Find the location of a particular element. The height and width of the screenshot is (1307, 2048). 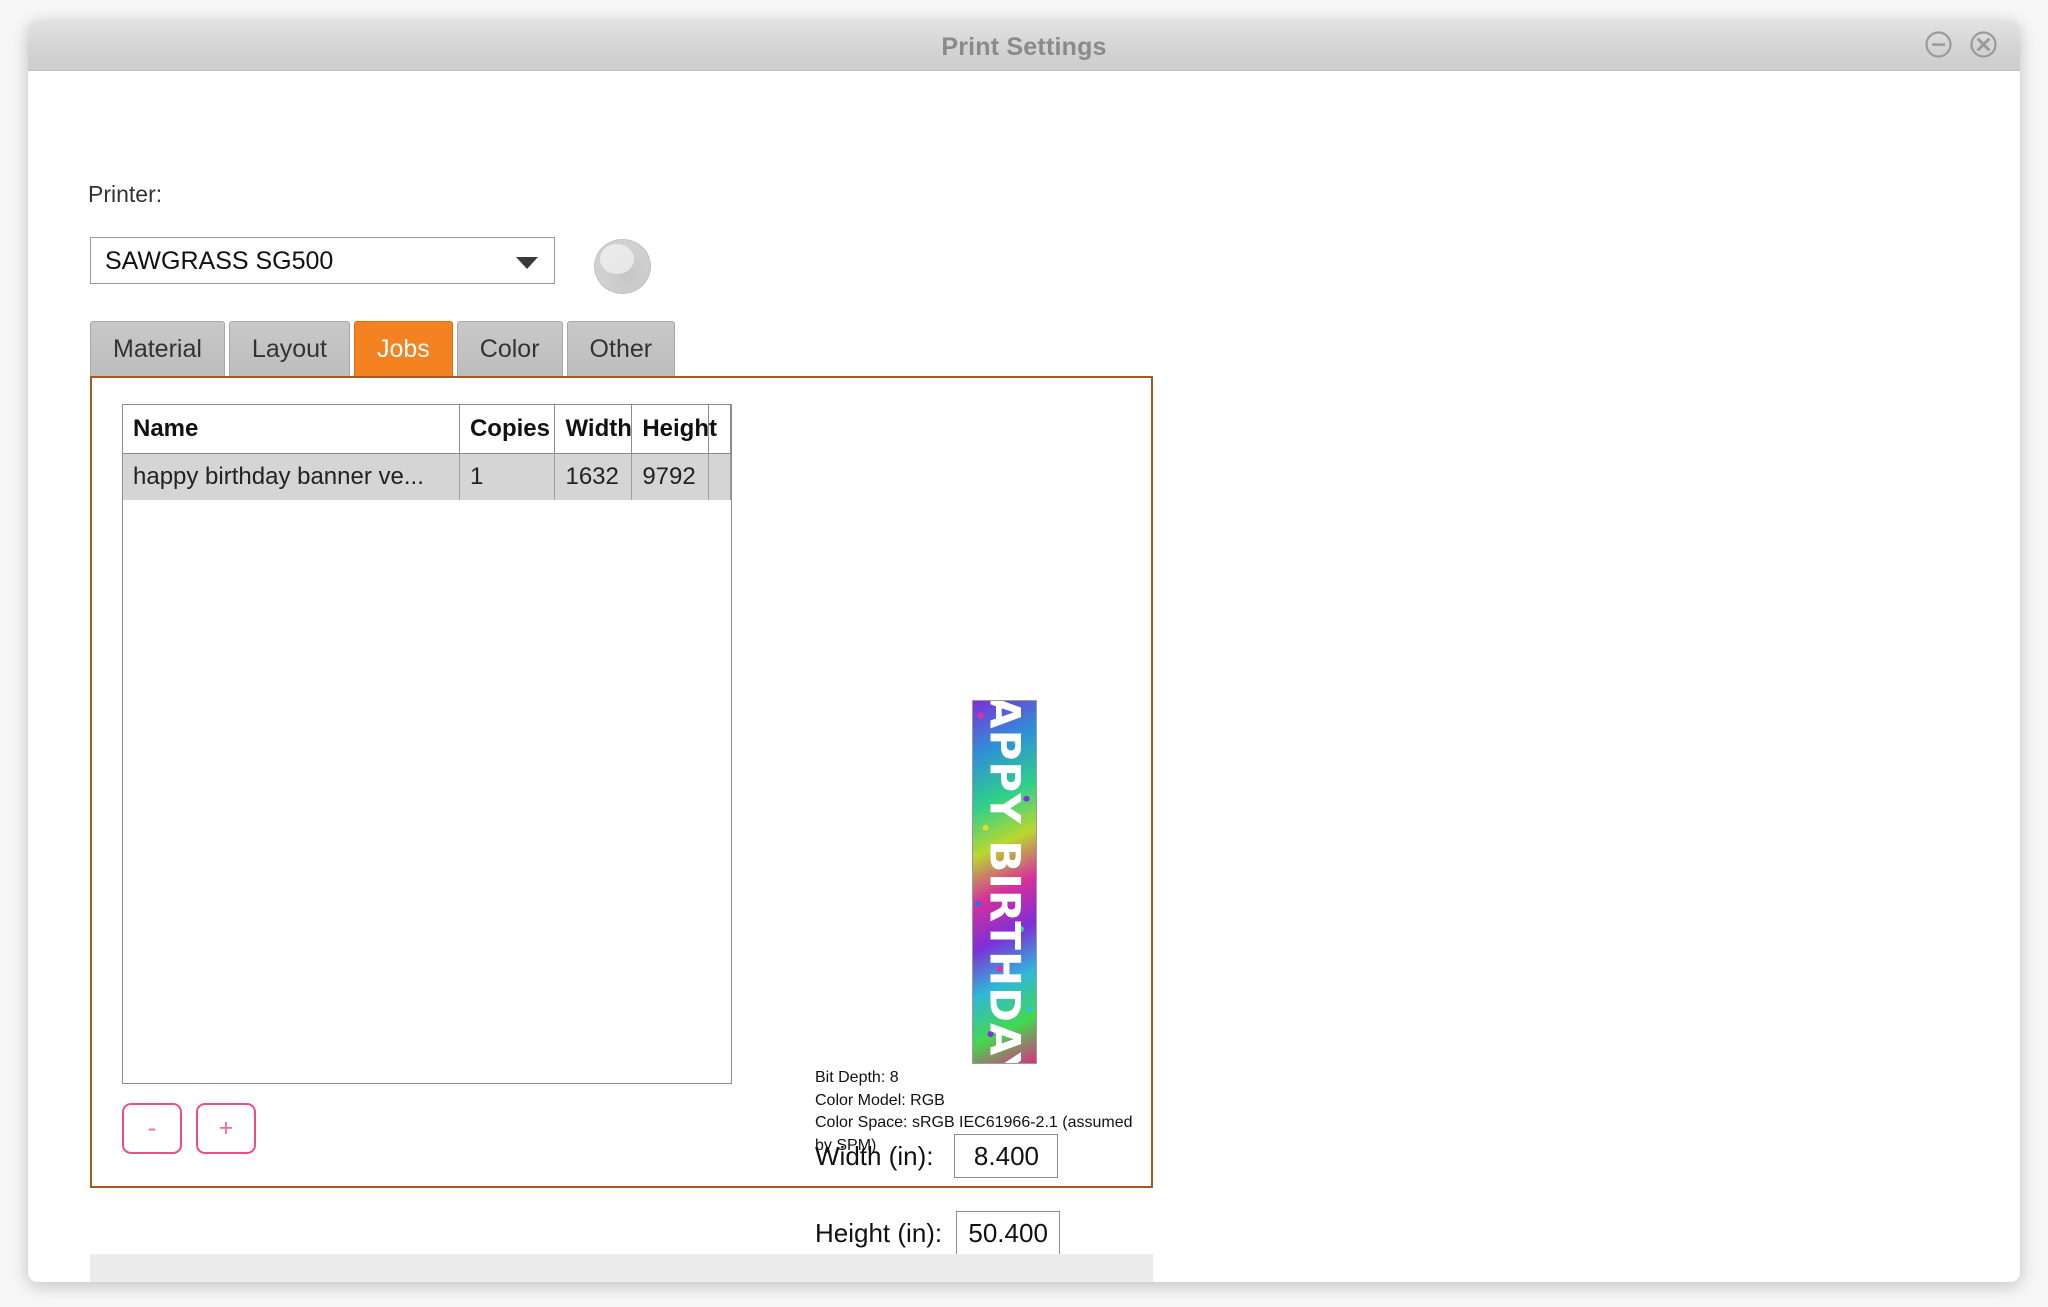

window-title: Print Settings is located at coordinates (1024, 47).